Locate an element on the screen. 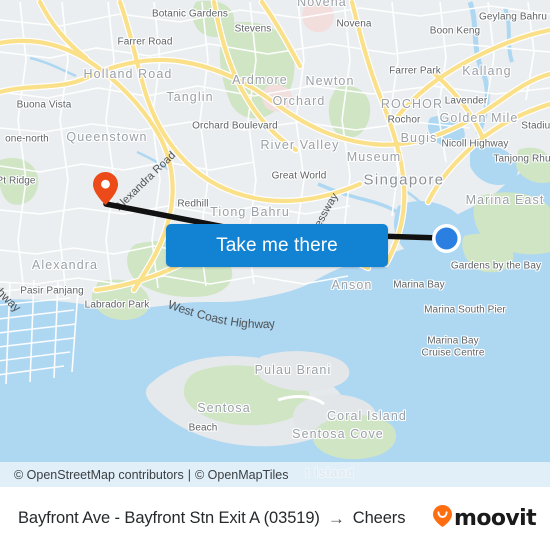 This screenshot has width=550, height=550. attribution-osm: © OpenStreetMap contributors is located at coordinates (99, 475).